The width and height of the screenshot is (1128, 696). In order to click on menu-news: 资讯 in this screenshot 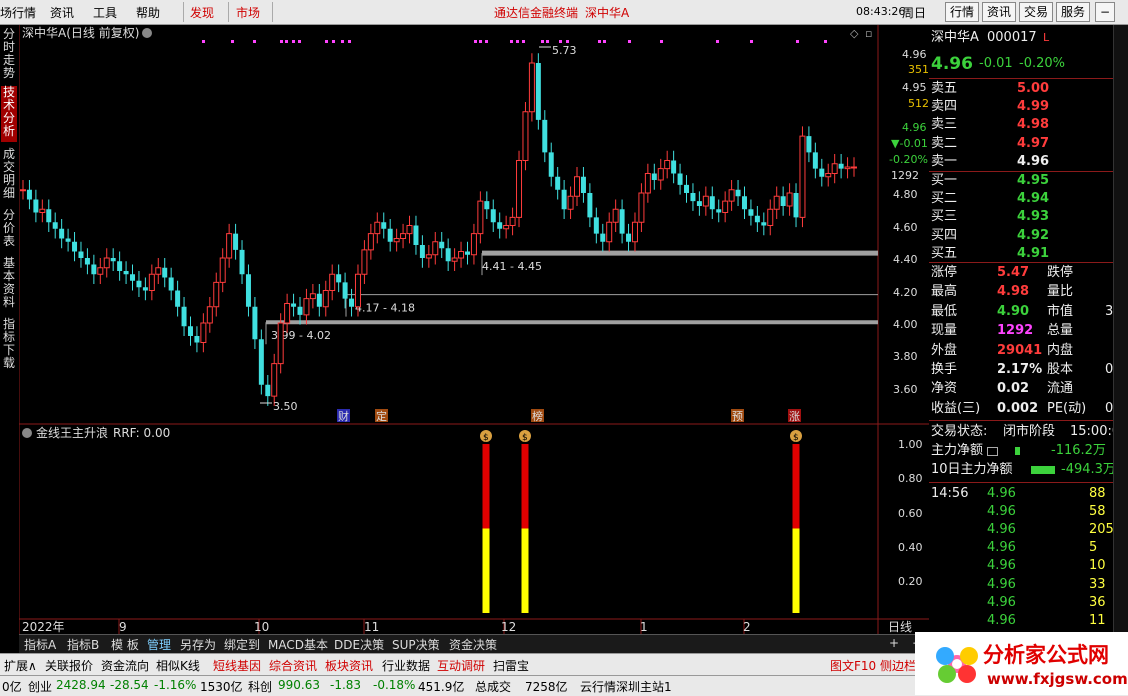, I will do `click(62, 12)`.